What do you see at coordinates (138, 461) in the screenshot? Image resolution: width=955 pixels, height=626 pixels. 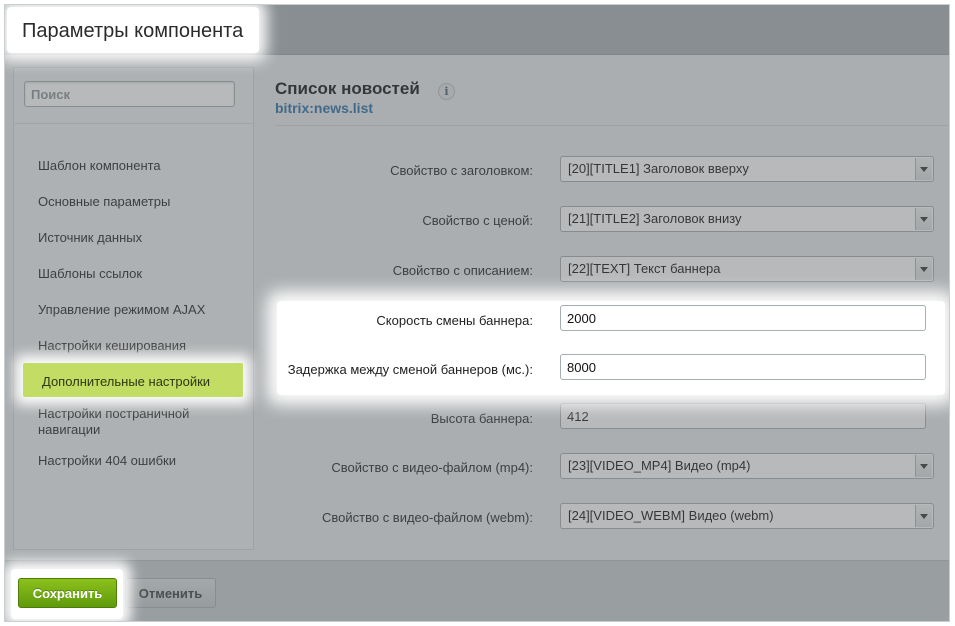 I see `sidebar-item-404: Настройки 404 ошибки` at bounding box center [138, 461].